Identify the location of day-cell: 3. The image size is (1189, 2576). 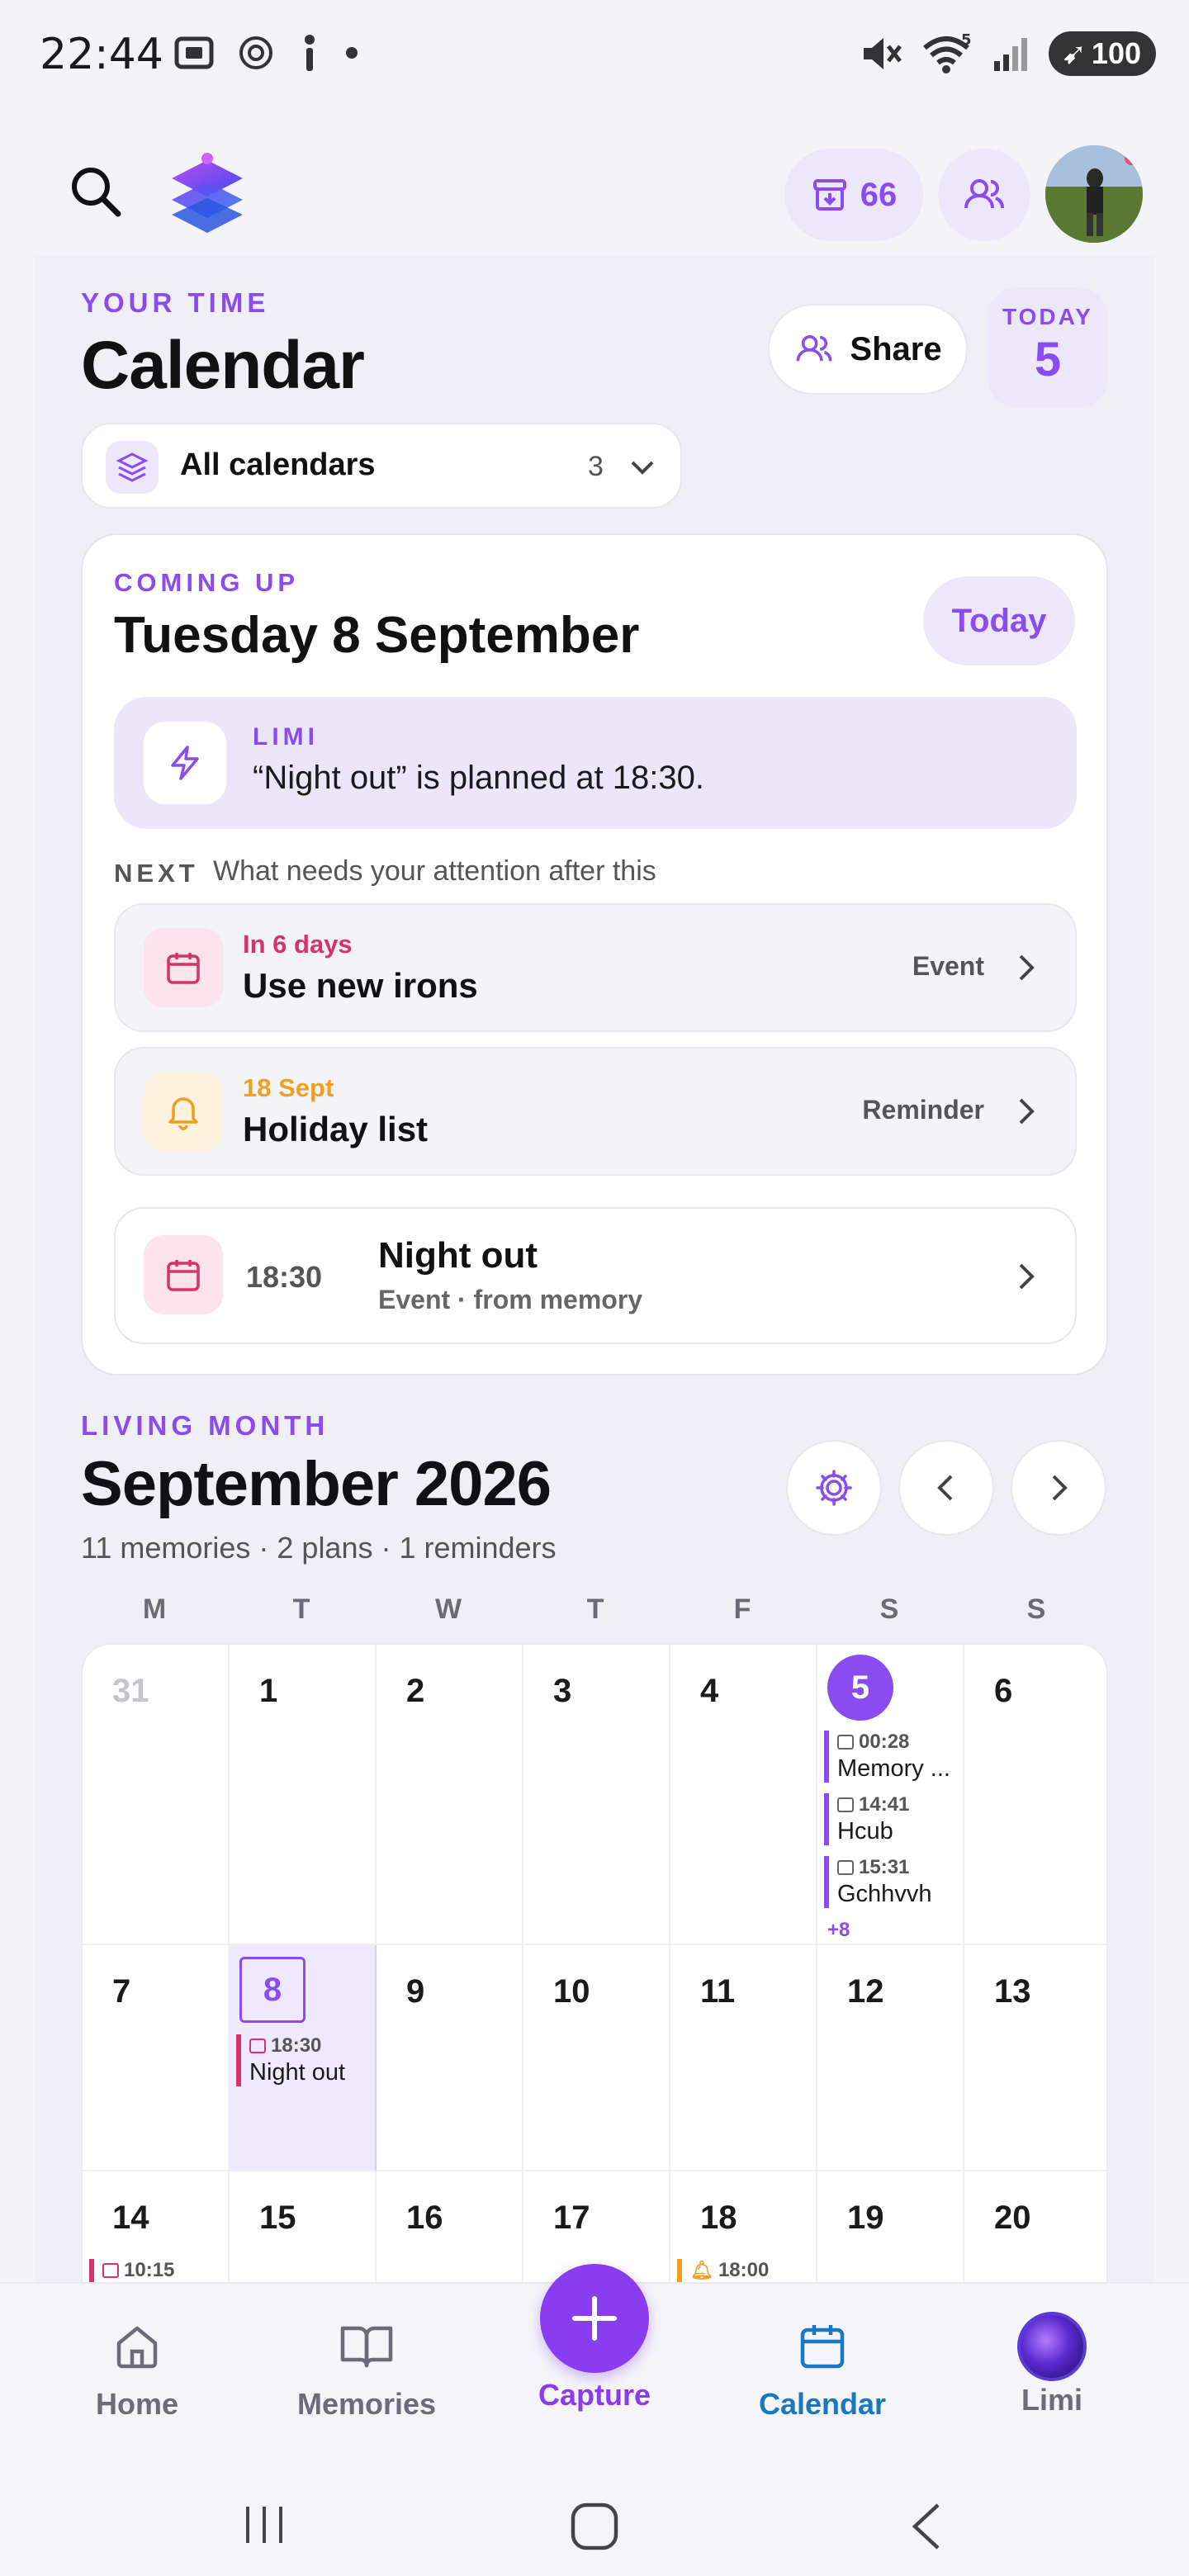
(596, 1795).